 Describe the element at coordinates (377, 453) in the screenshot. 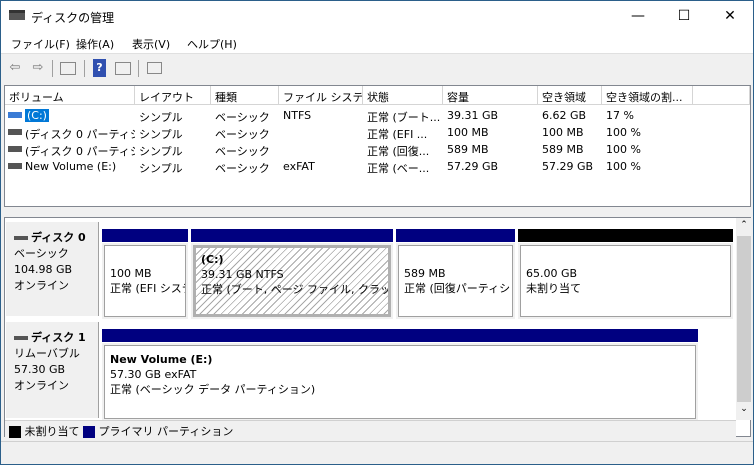

I see `status-bar` at that location.